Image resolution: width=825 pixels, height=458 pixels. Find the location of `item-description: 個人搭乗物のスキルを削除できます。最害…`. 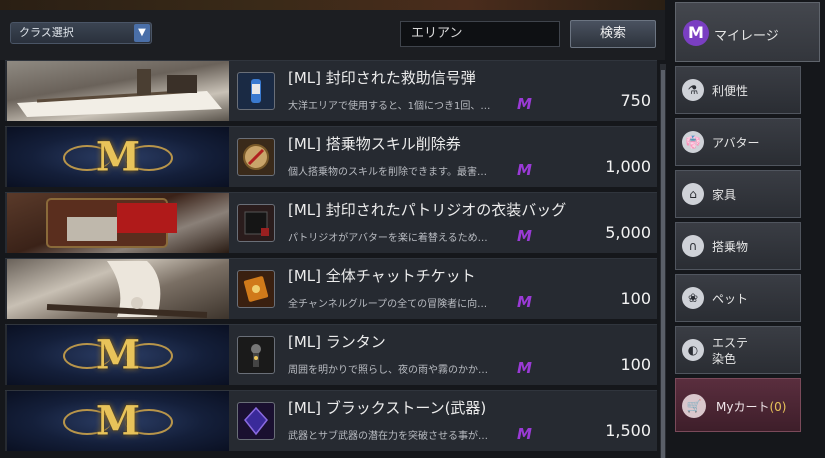

item-description: 個人搭乗物のスキルを削除できます。最害… is located at coordinates (387, 172).